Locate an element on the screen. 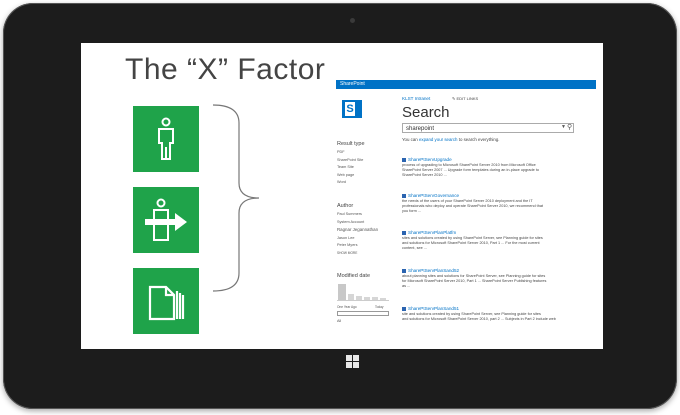 The image size is (680, 415). refiner-item: SharePoint Site is located at coordinates (367, 160).